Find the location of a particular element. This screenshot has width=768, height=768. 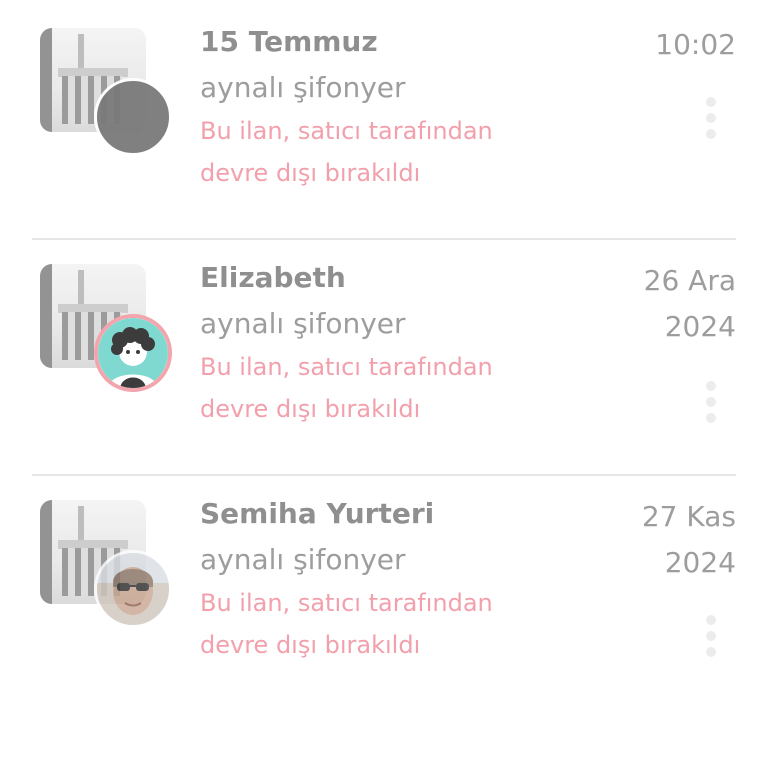

conversation-date: 27 Kas 2024 is located at coordinates (688, 539).